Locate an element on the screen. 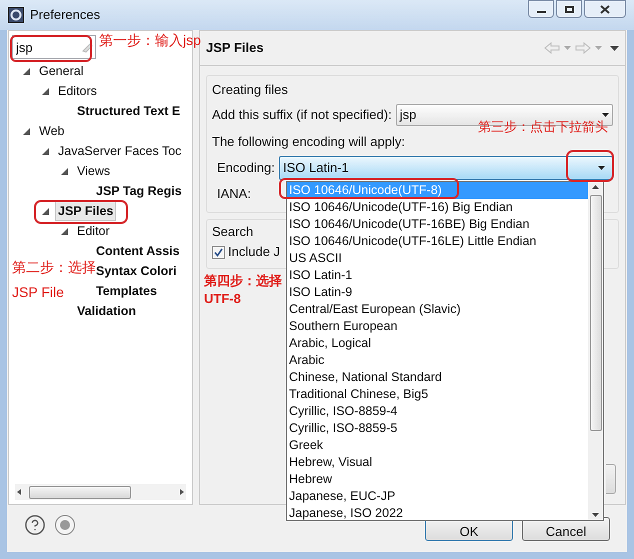 The width and height of the screenshot is (634, 559). tree-item: General is located at coordinates (61, 71).